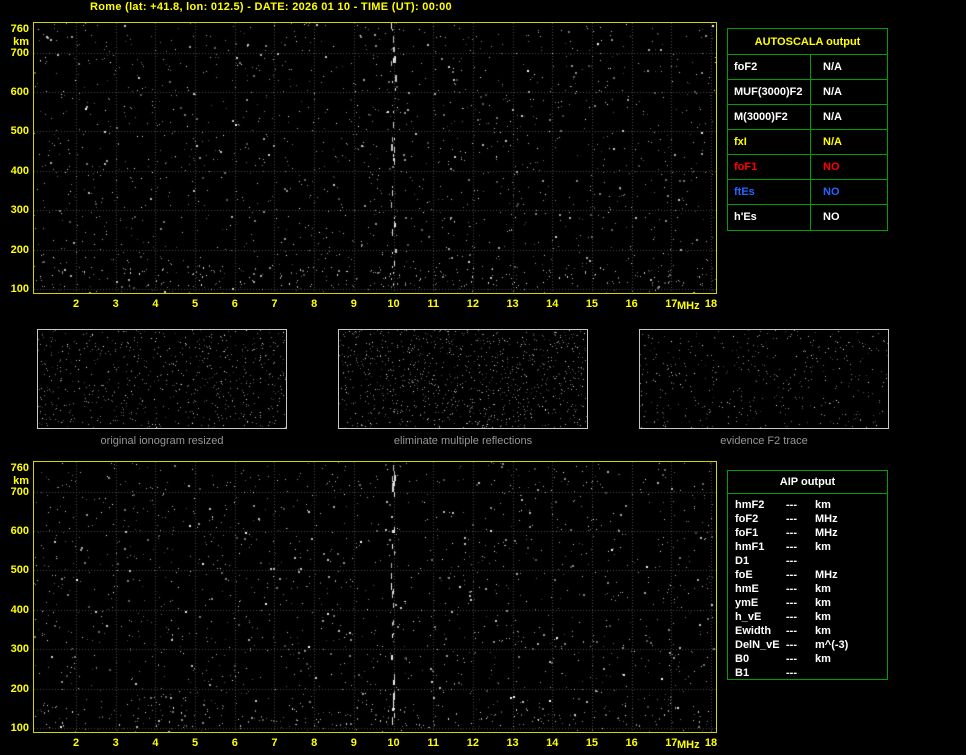 This screenshot has width=966, height=755. I want to click on panel-eliminate-reflections, so click(463, 379).